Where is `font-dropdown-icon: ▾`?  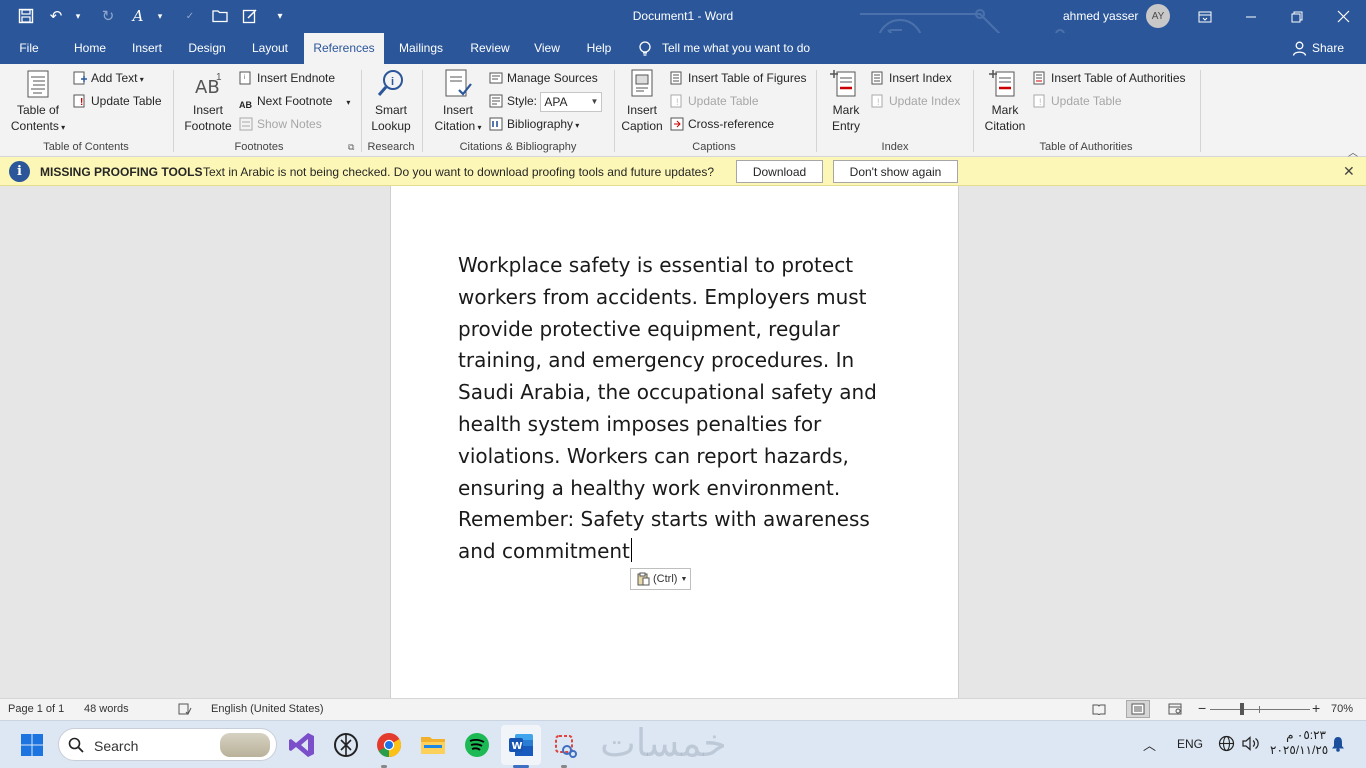 font-dropdown-icon: ▾ is located at coordinates (160, 16).